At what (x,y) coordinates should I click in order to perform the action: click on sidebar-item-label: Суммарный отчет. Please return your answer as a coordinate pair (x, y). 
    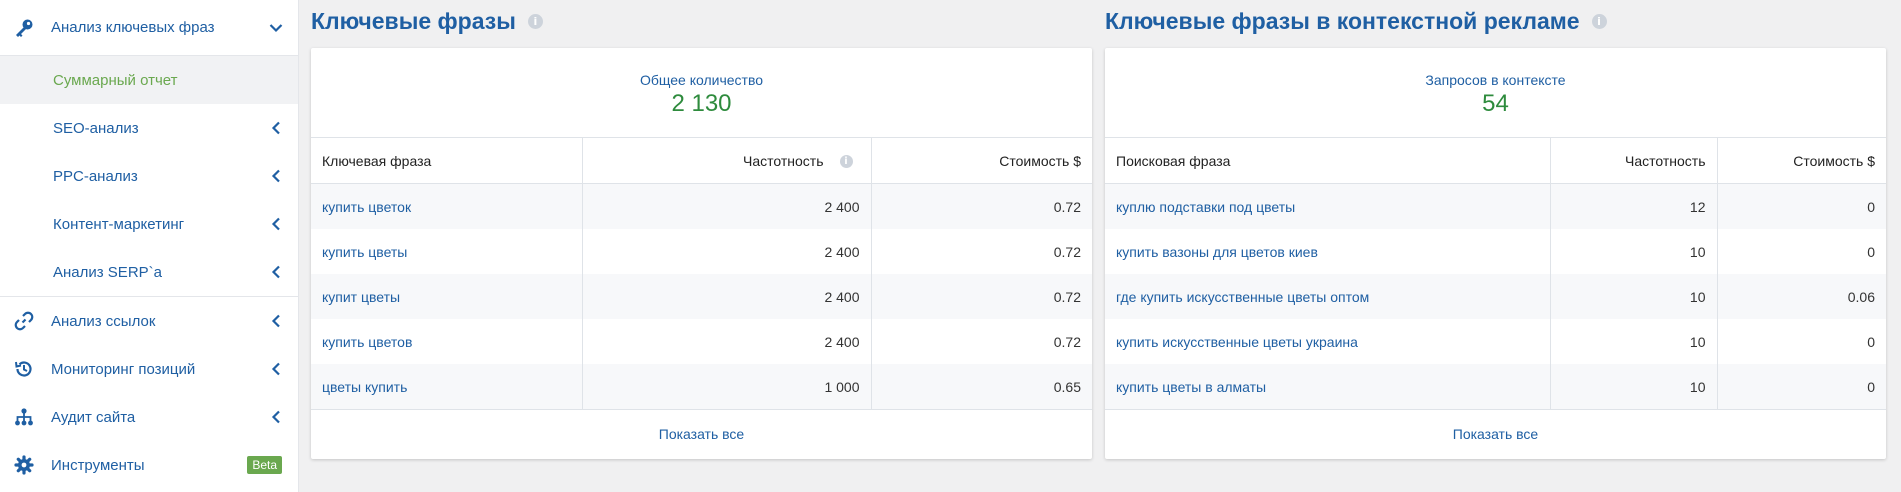
    Looking at the image, I should click on (115, 80).